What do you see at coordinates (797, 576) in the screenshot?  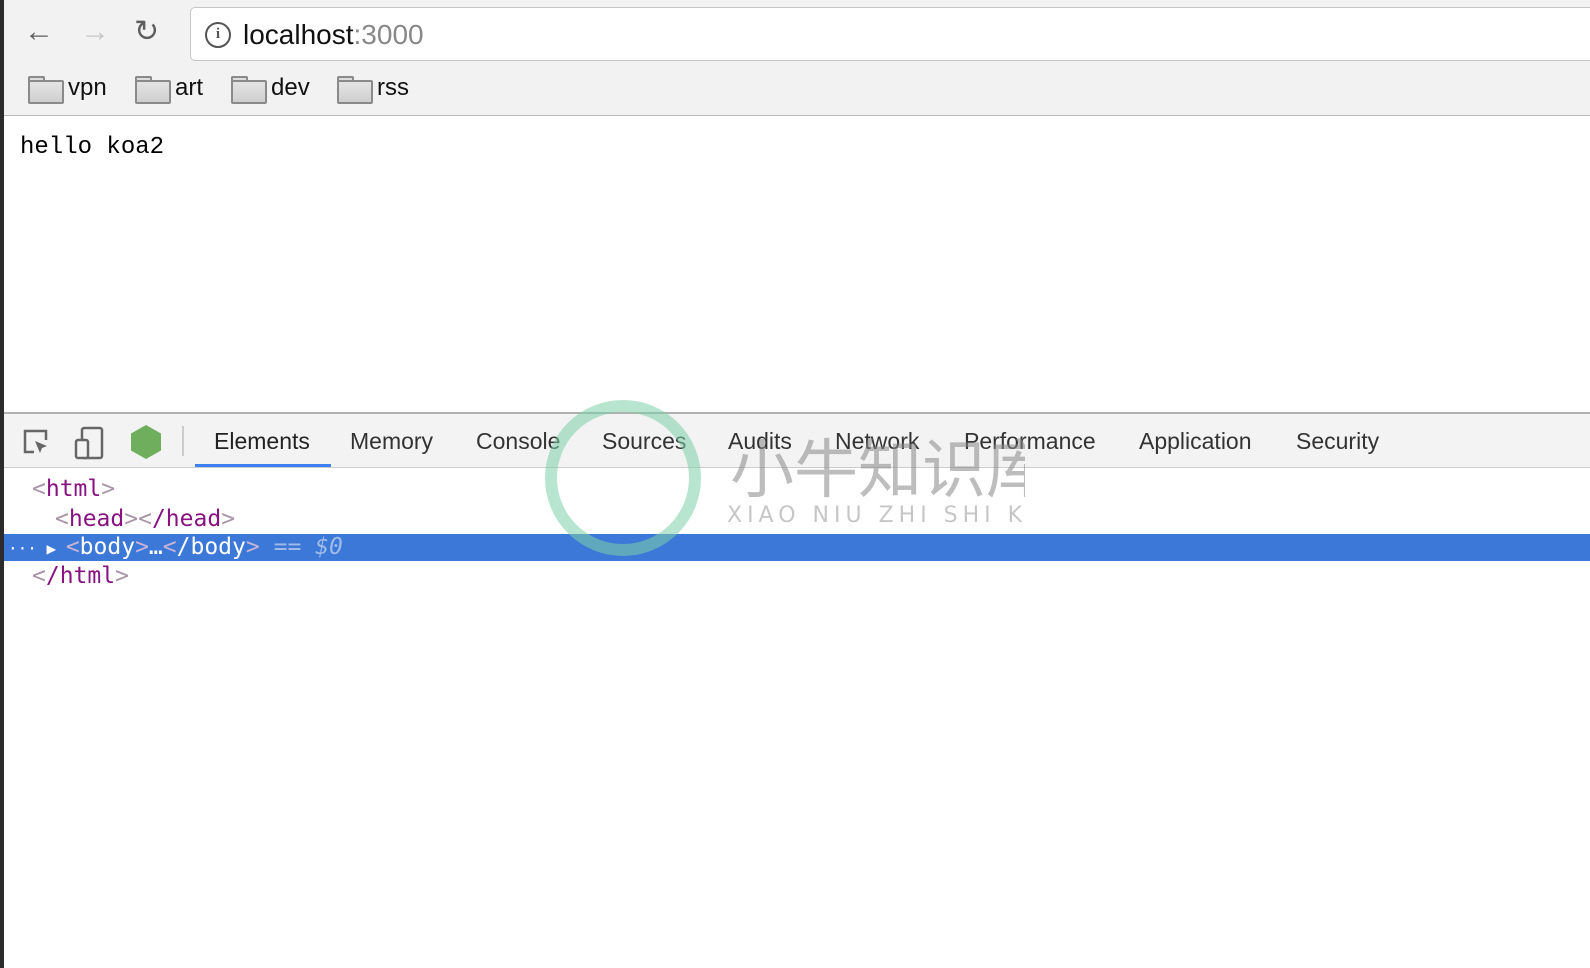 I see `dom-node-html-close: </html>` at bounding box center [797, 576].